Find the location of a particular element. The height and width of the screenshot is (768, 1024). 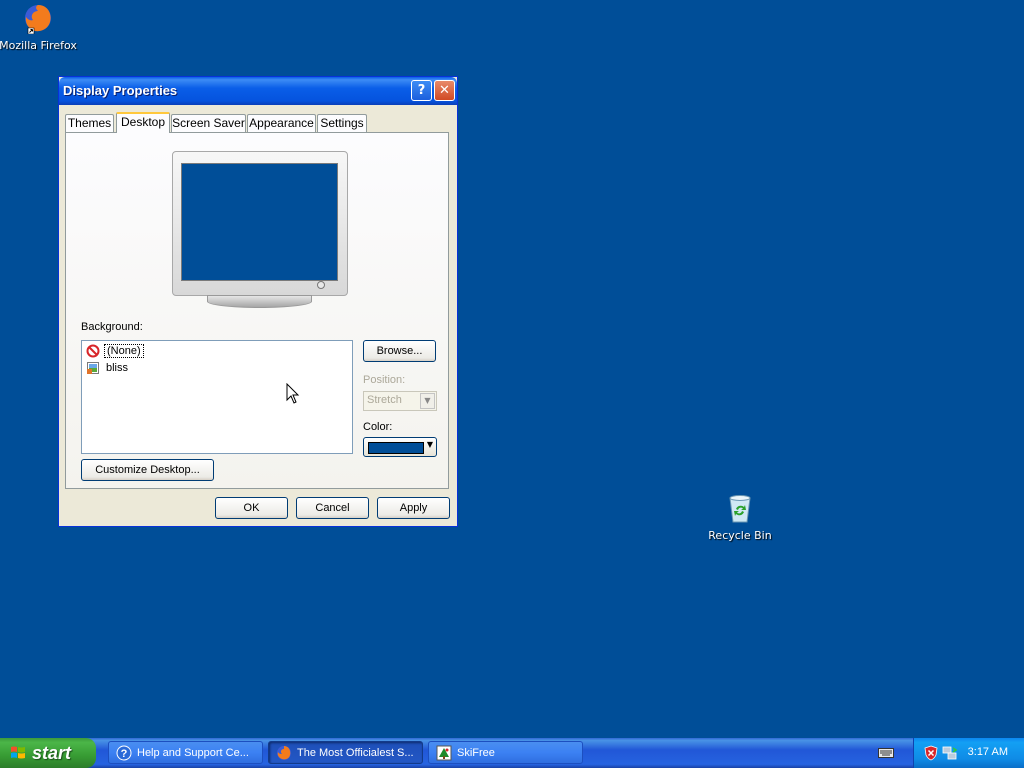

none-icon is located at coordinates (93, 351).